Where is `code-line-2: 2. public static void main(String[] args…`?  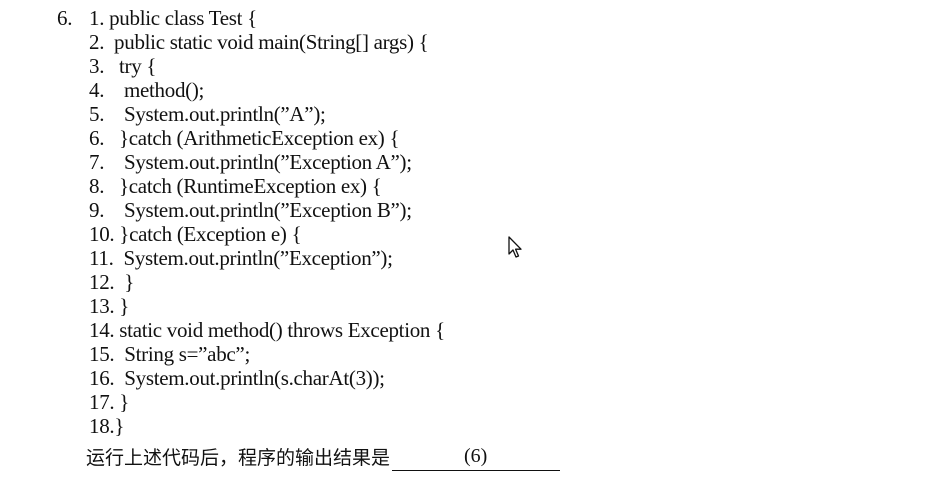 code-line-2: 2. public static void main(String[] args… is located at coordinates (259, 42).